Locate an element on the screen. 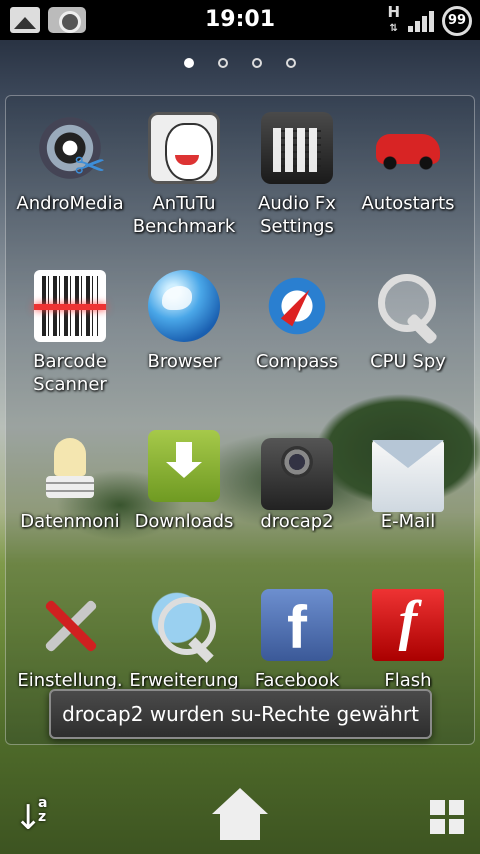  app-flash: Flash is located at coordinates (408, 640).